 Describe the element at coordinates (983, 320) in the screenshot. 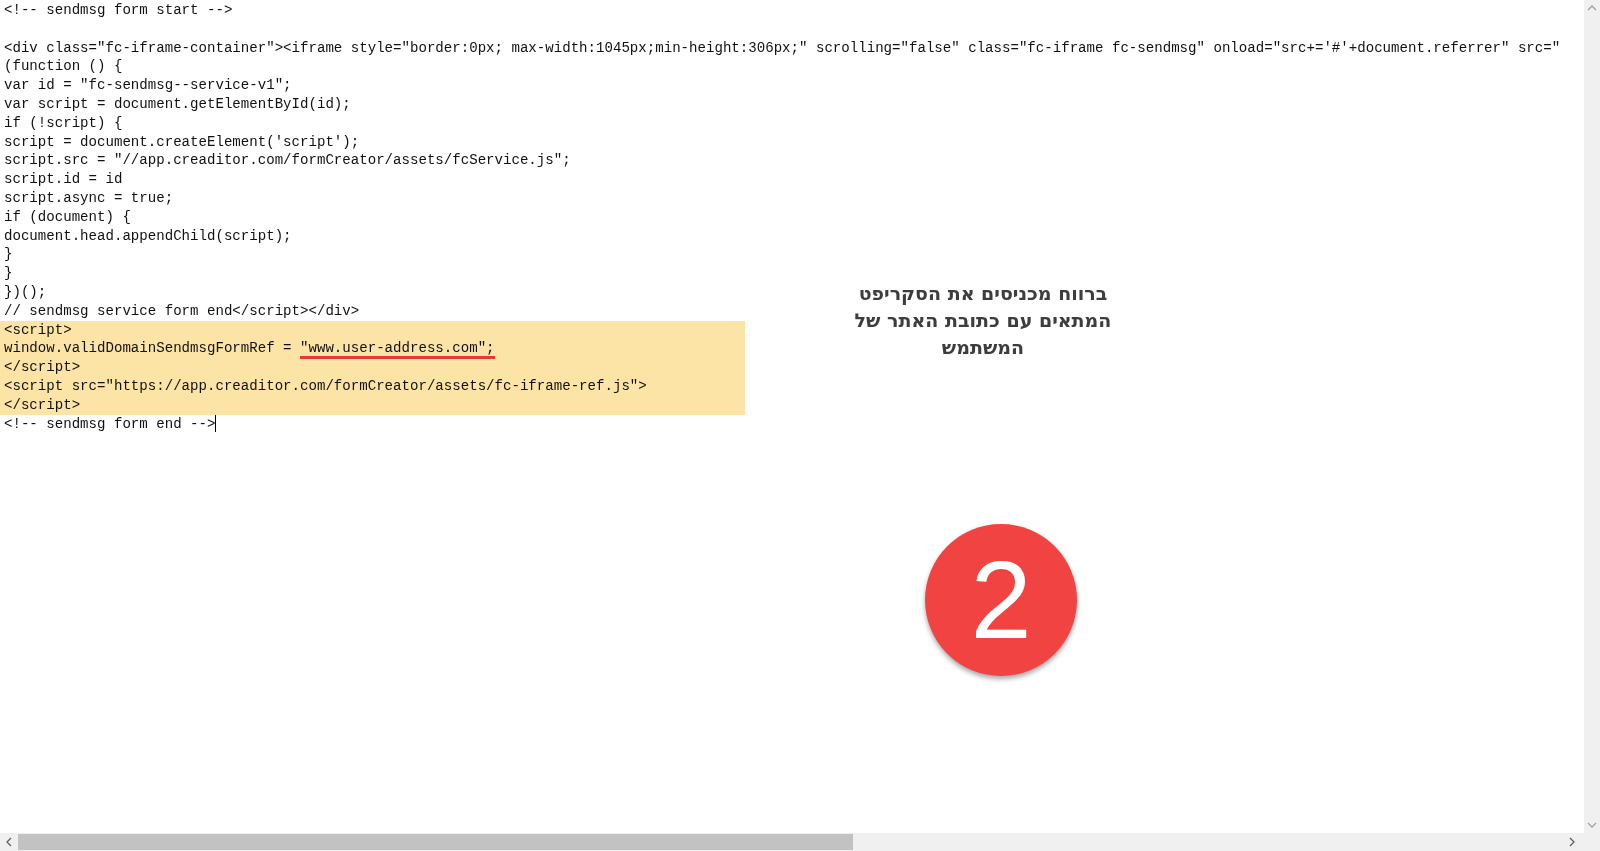

I see `annotation-text: ברווח מכניסים את הסקריפט המתאים עם כתובת האתר של המשתמש` at that location.